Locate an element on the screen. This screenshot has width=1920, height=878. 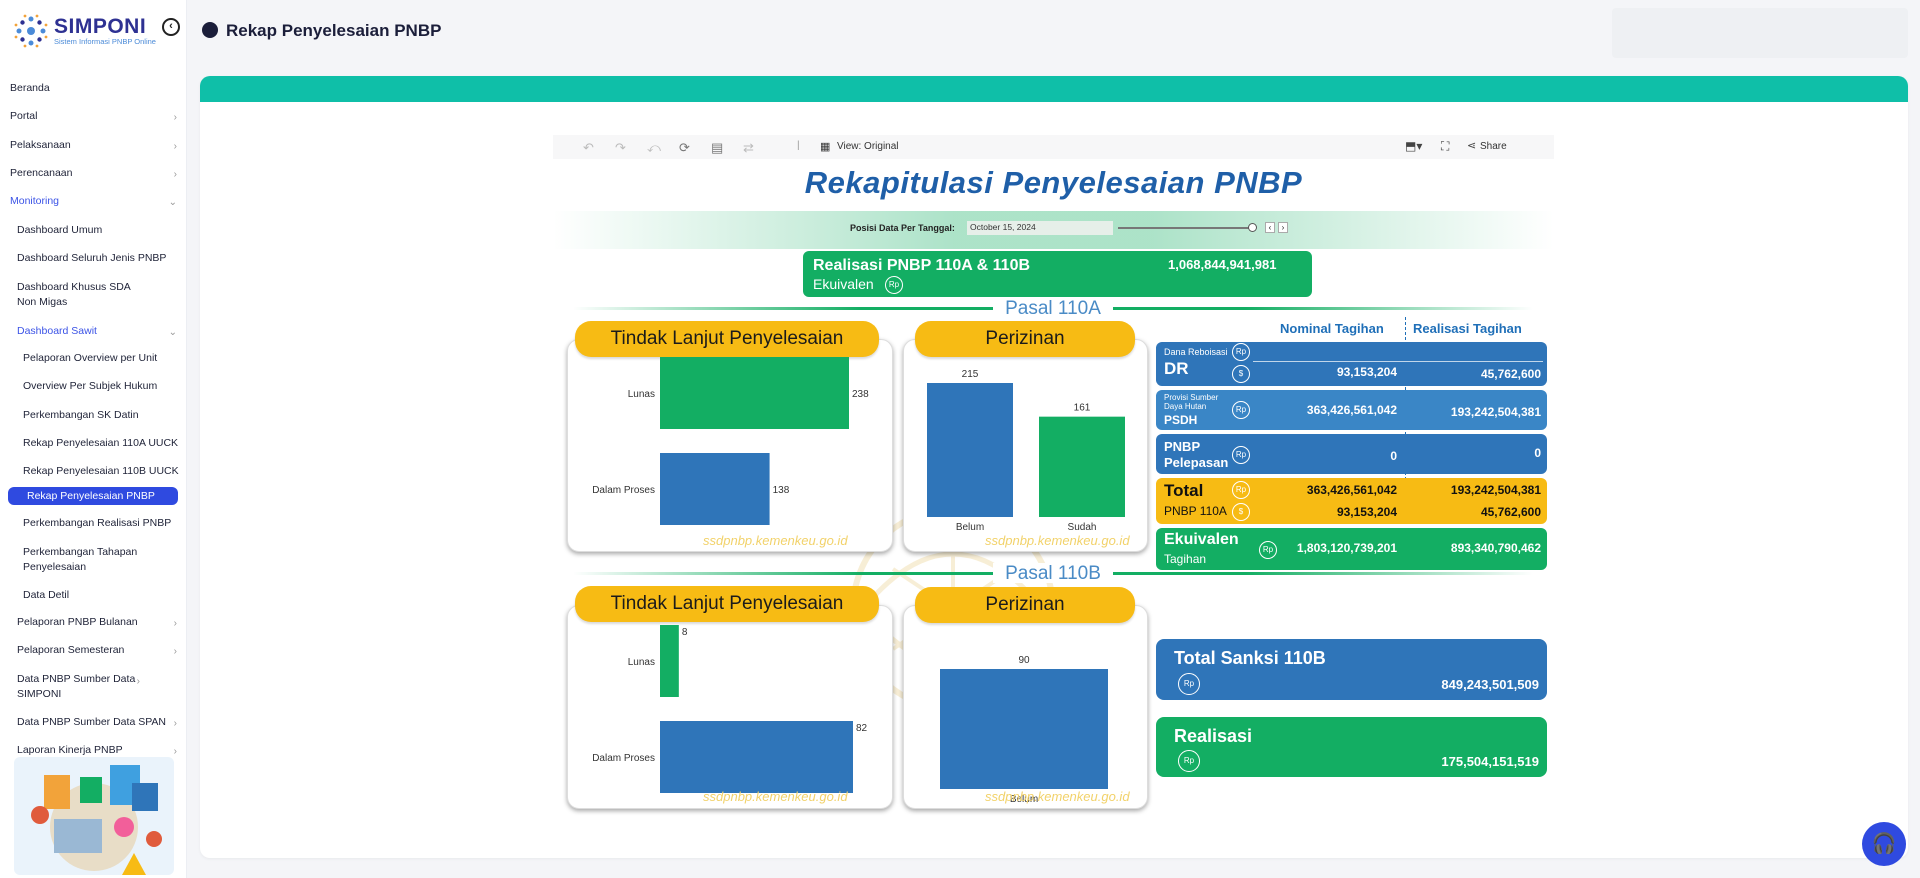
total-small-label: PNBP 110A is located at coordinates (1195, 511).